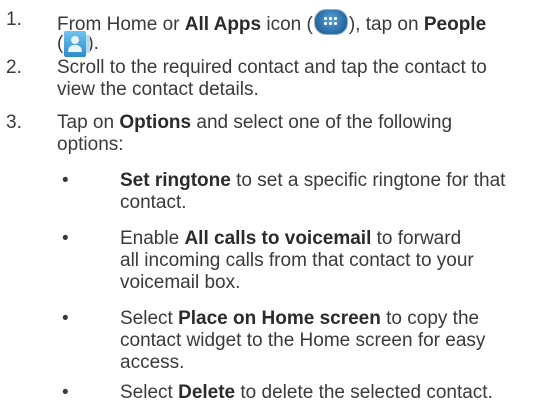 The image size is (551, 404). I want to click on step-2-line-2: view the contact details., so click(158, 89).